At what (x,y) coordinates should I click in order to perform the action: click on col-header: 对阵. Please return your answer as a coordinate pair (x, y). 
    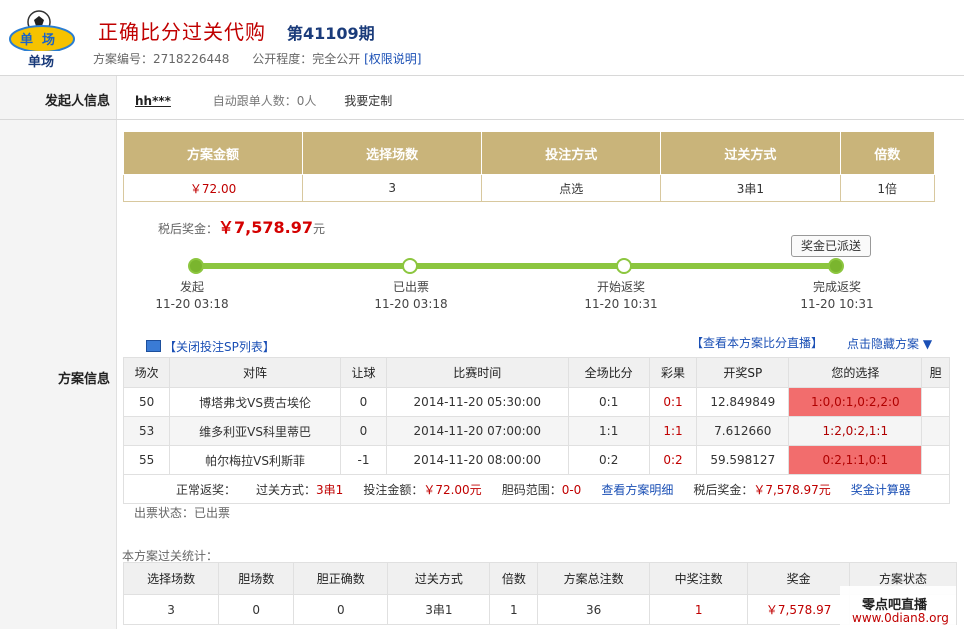
    Looking at the image, I should click on (255, 372).